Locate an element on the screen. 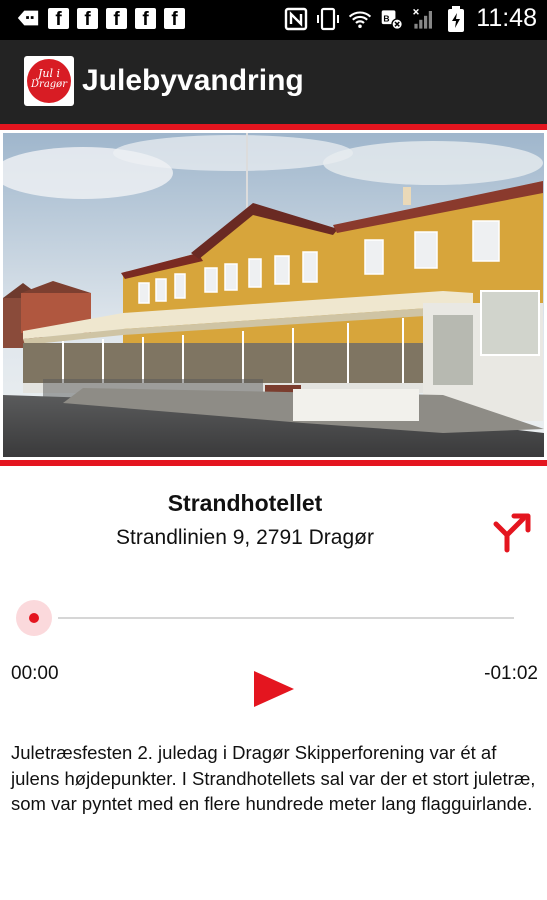  svg-text: B is located at coordinates (387, 18).